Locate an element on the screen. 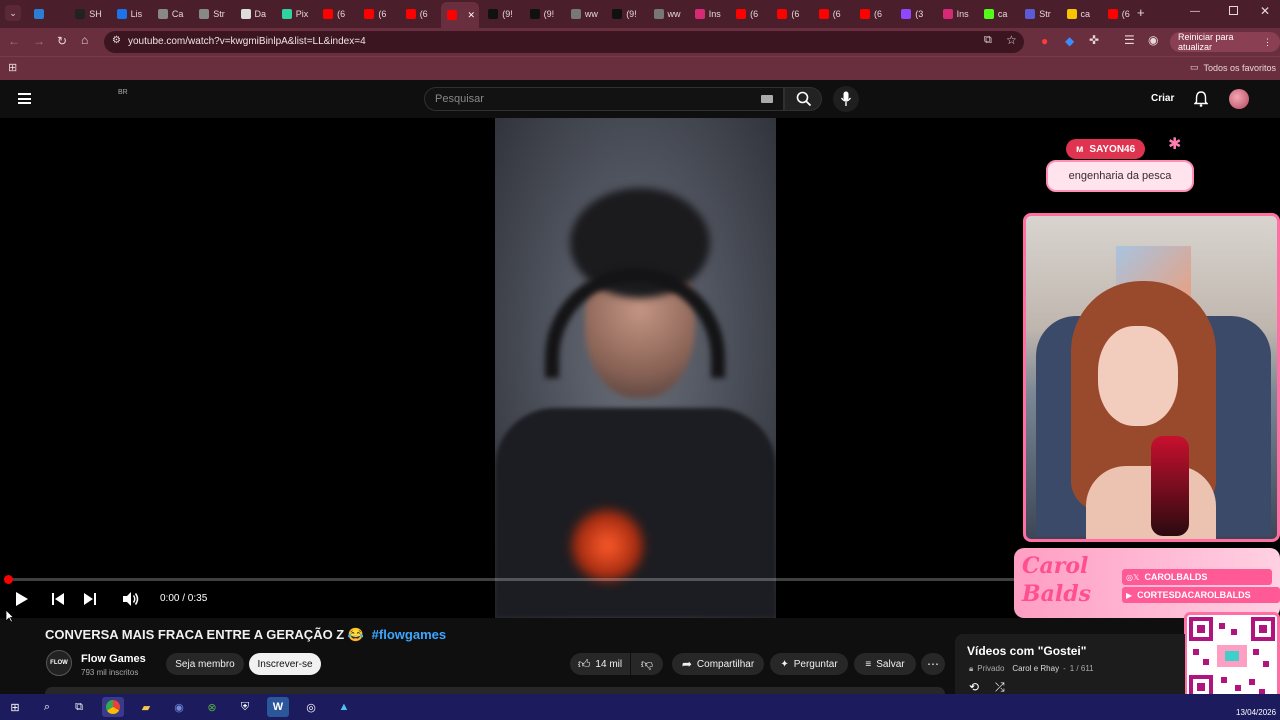 This screenshot has width=1280, height=720. forward-icon: → is located at coordinates (39, 41).